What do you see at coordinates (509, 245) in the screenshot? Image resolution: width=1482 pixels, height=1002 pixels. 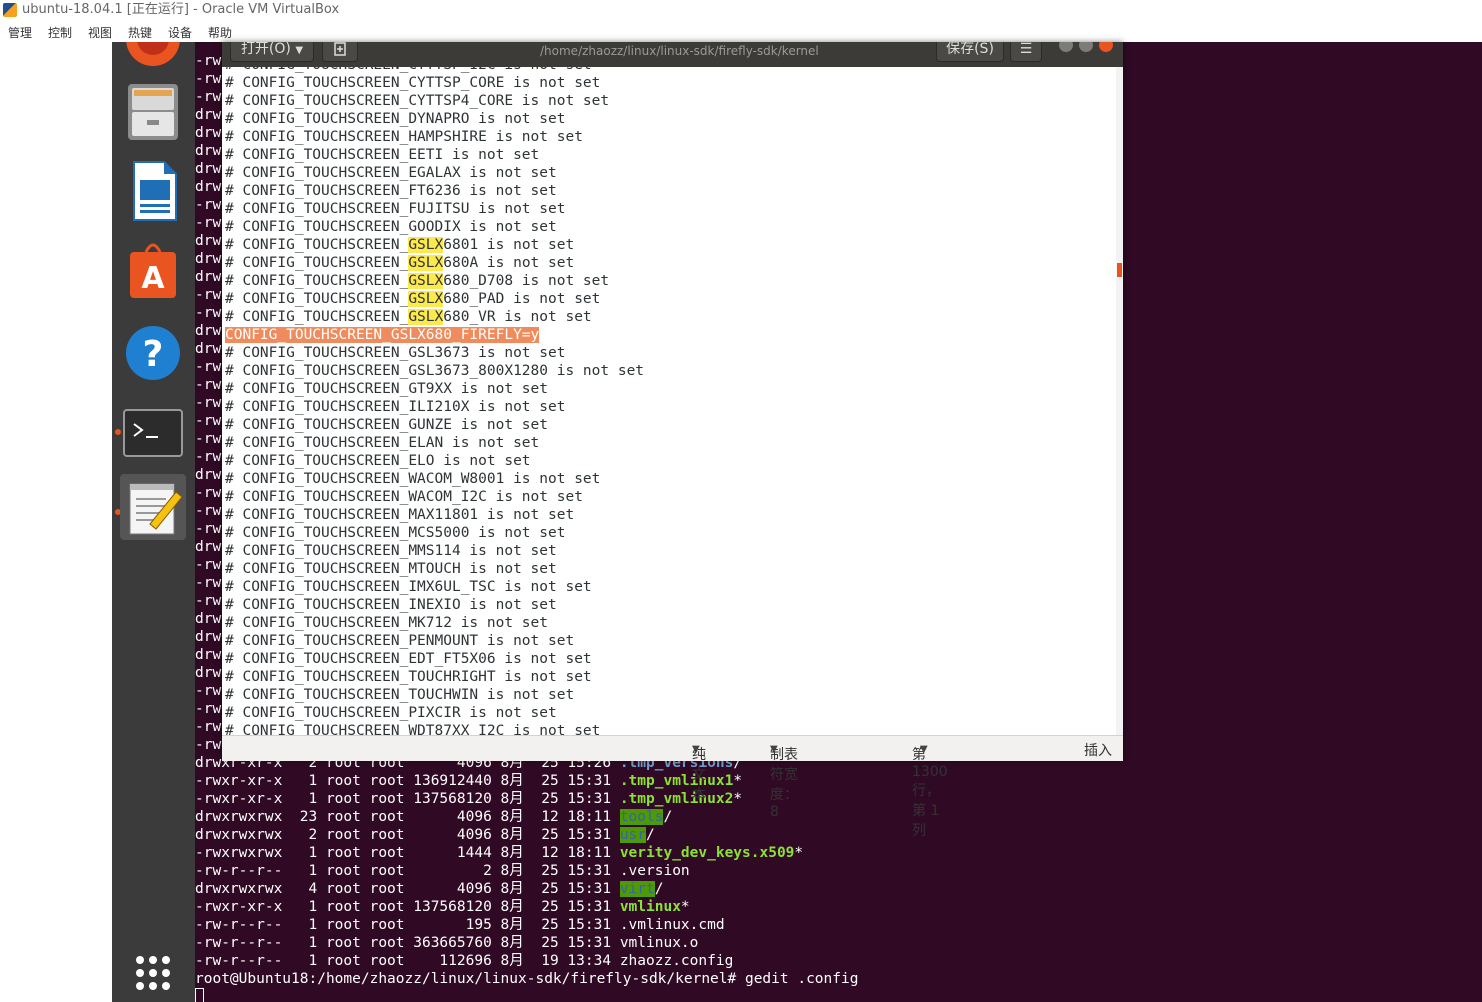 I see `editor-line-text: 6801 is not set` at bounding box center [509, 245].